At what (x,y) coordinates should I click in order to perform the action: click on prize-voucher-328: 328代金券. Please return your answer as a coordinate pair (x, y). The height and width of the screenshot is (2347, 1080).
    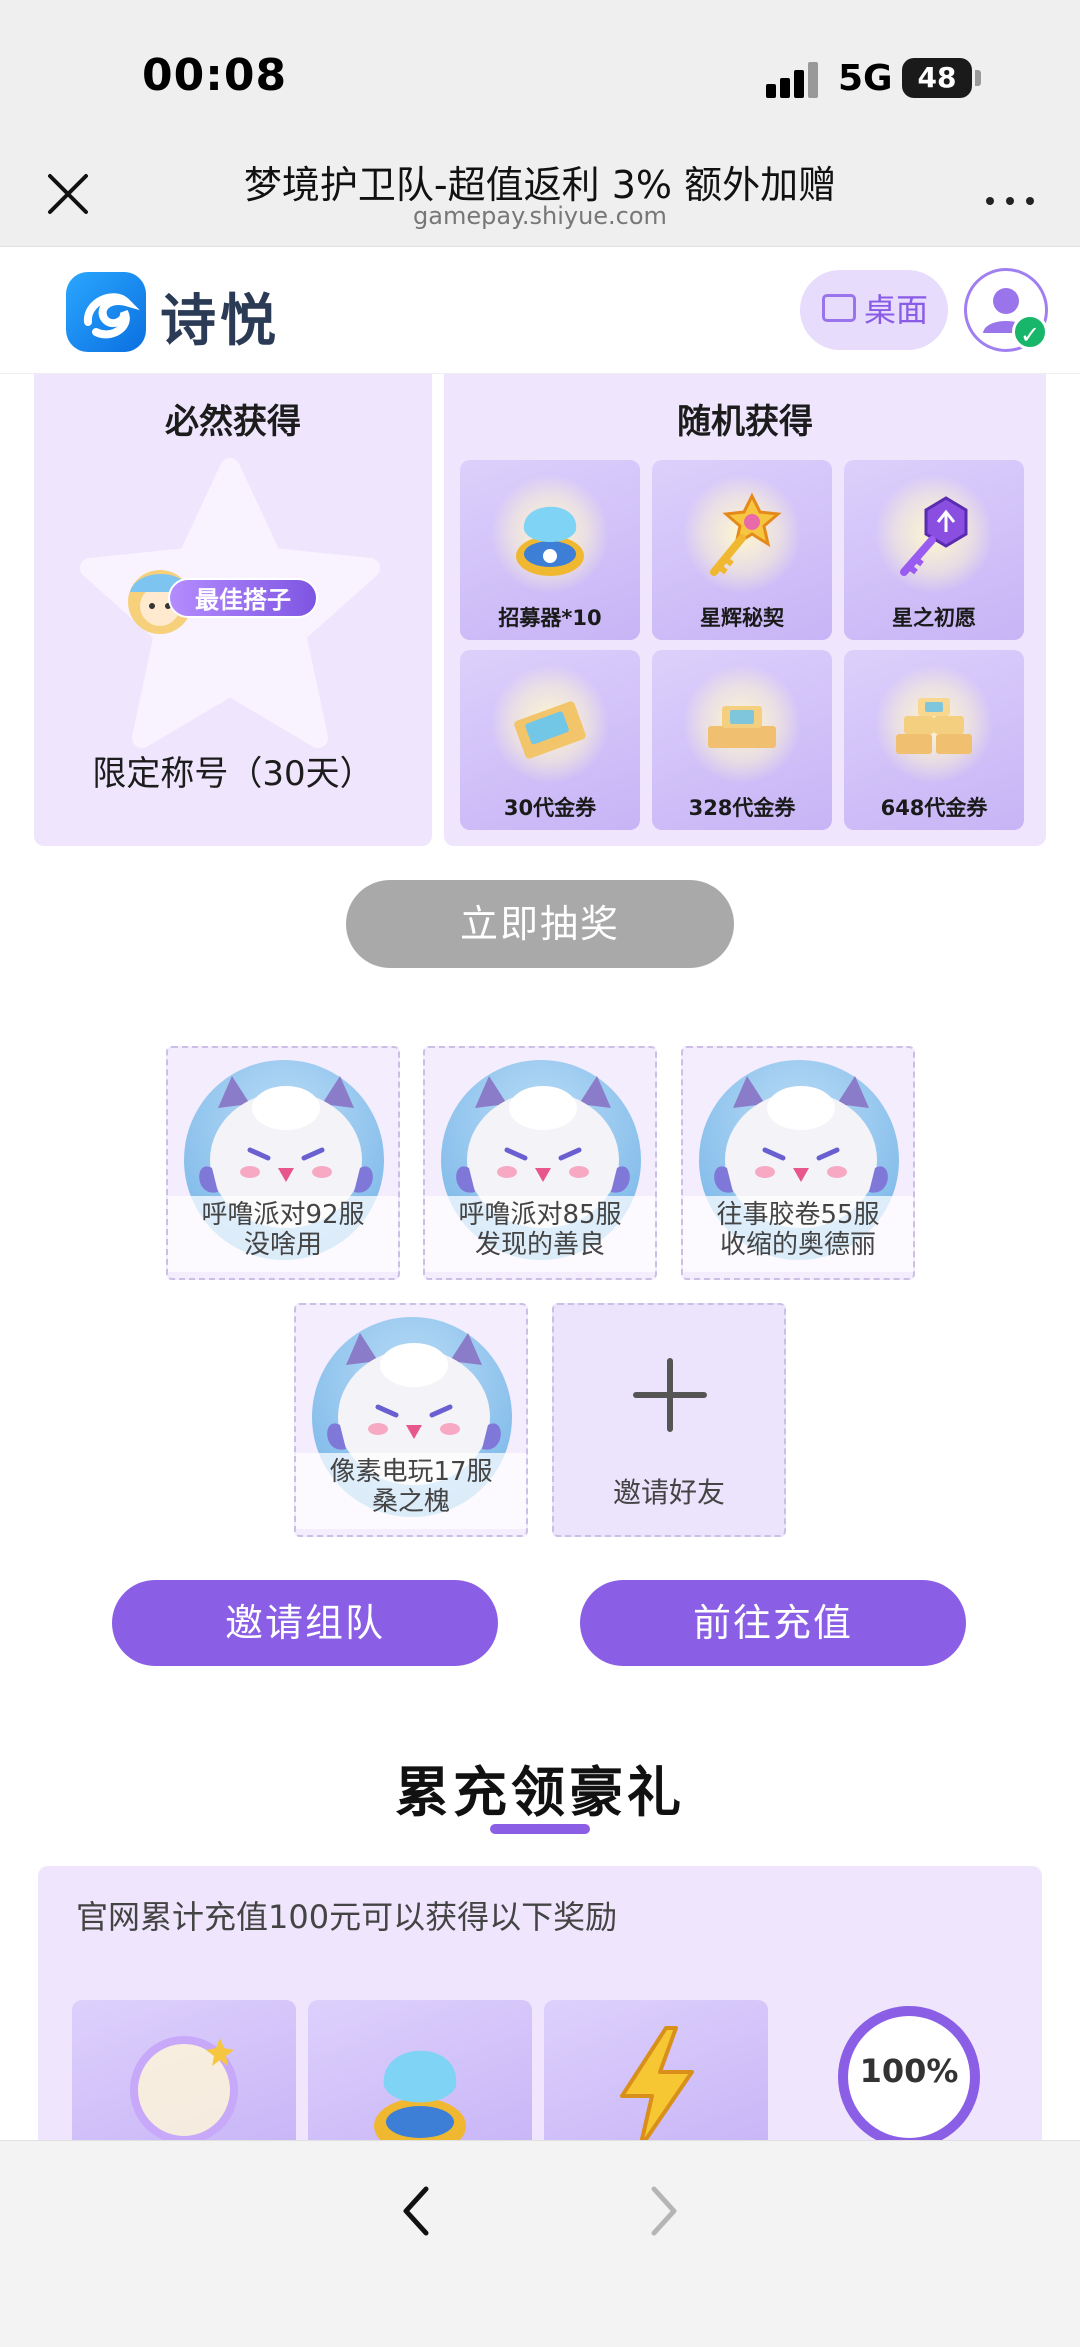
    Looking at the image, I should click on (742, 740).